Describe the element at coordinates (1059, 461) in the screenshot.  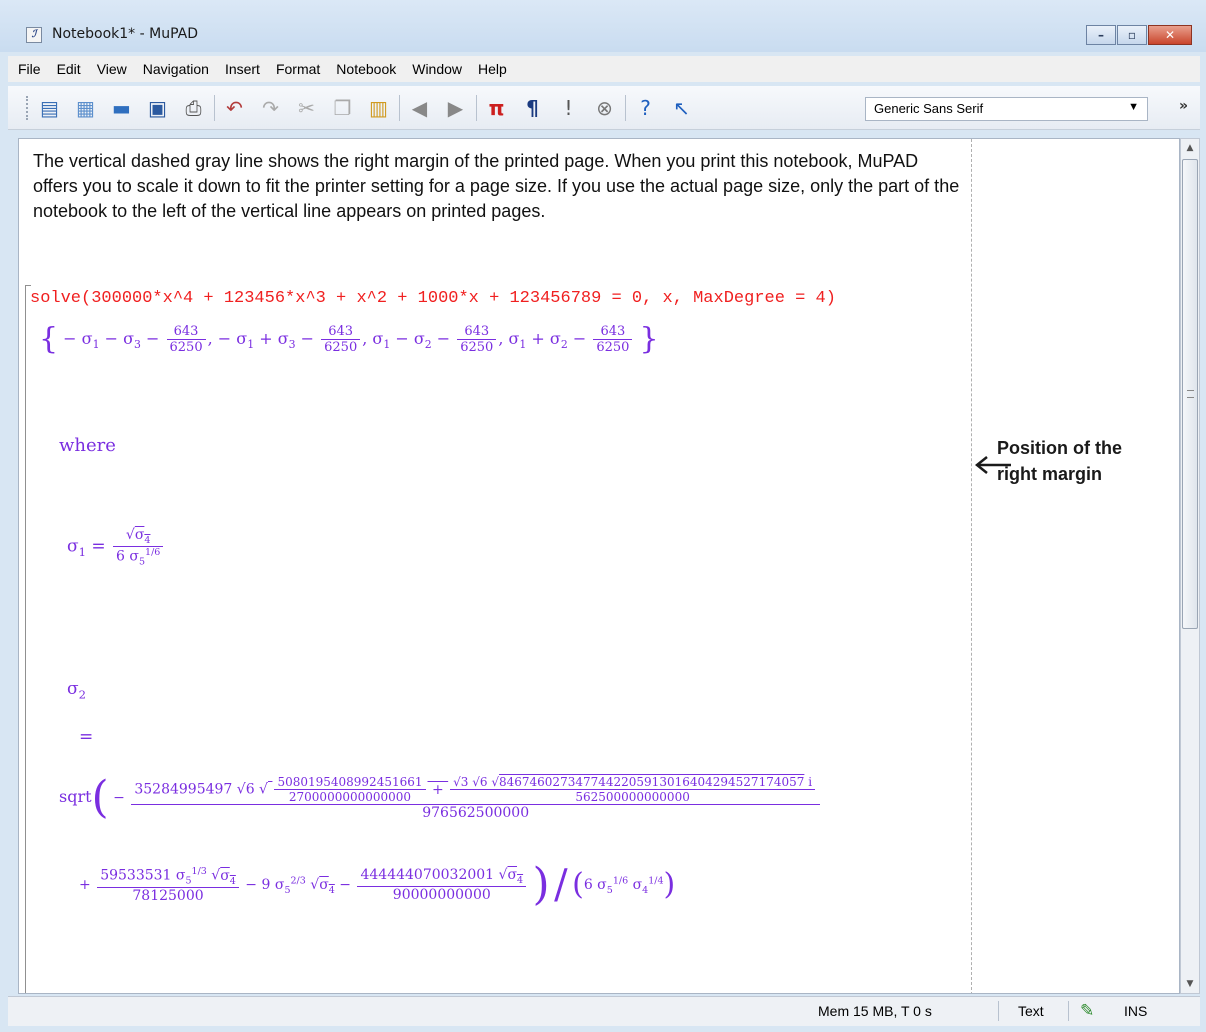
I see `margin-annotation: Position of the right margin` at that location.